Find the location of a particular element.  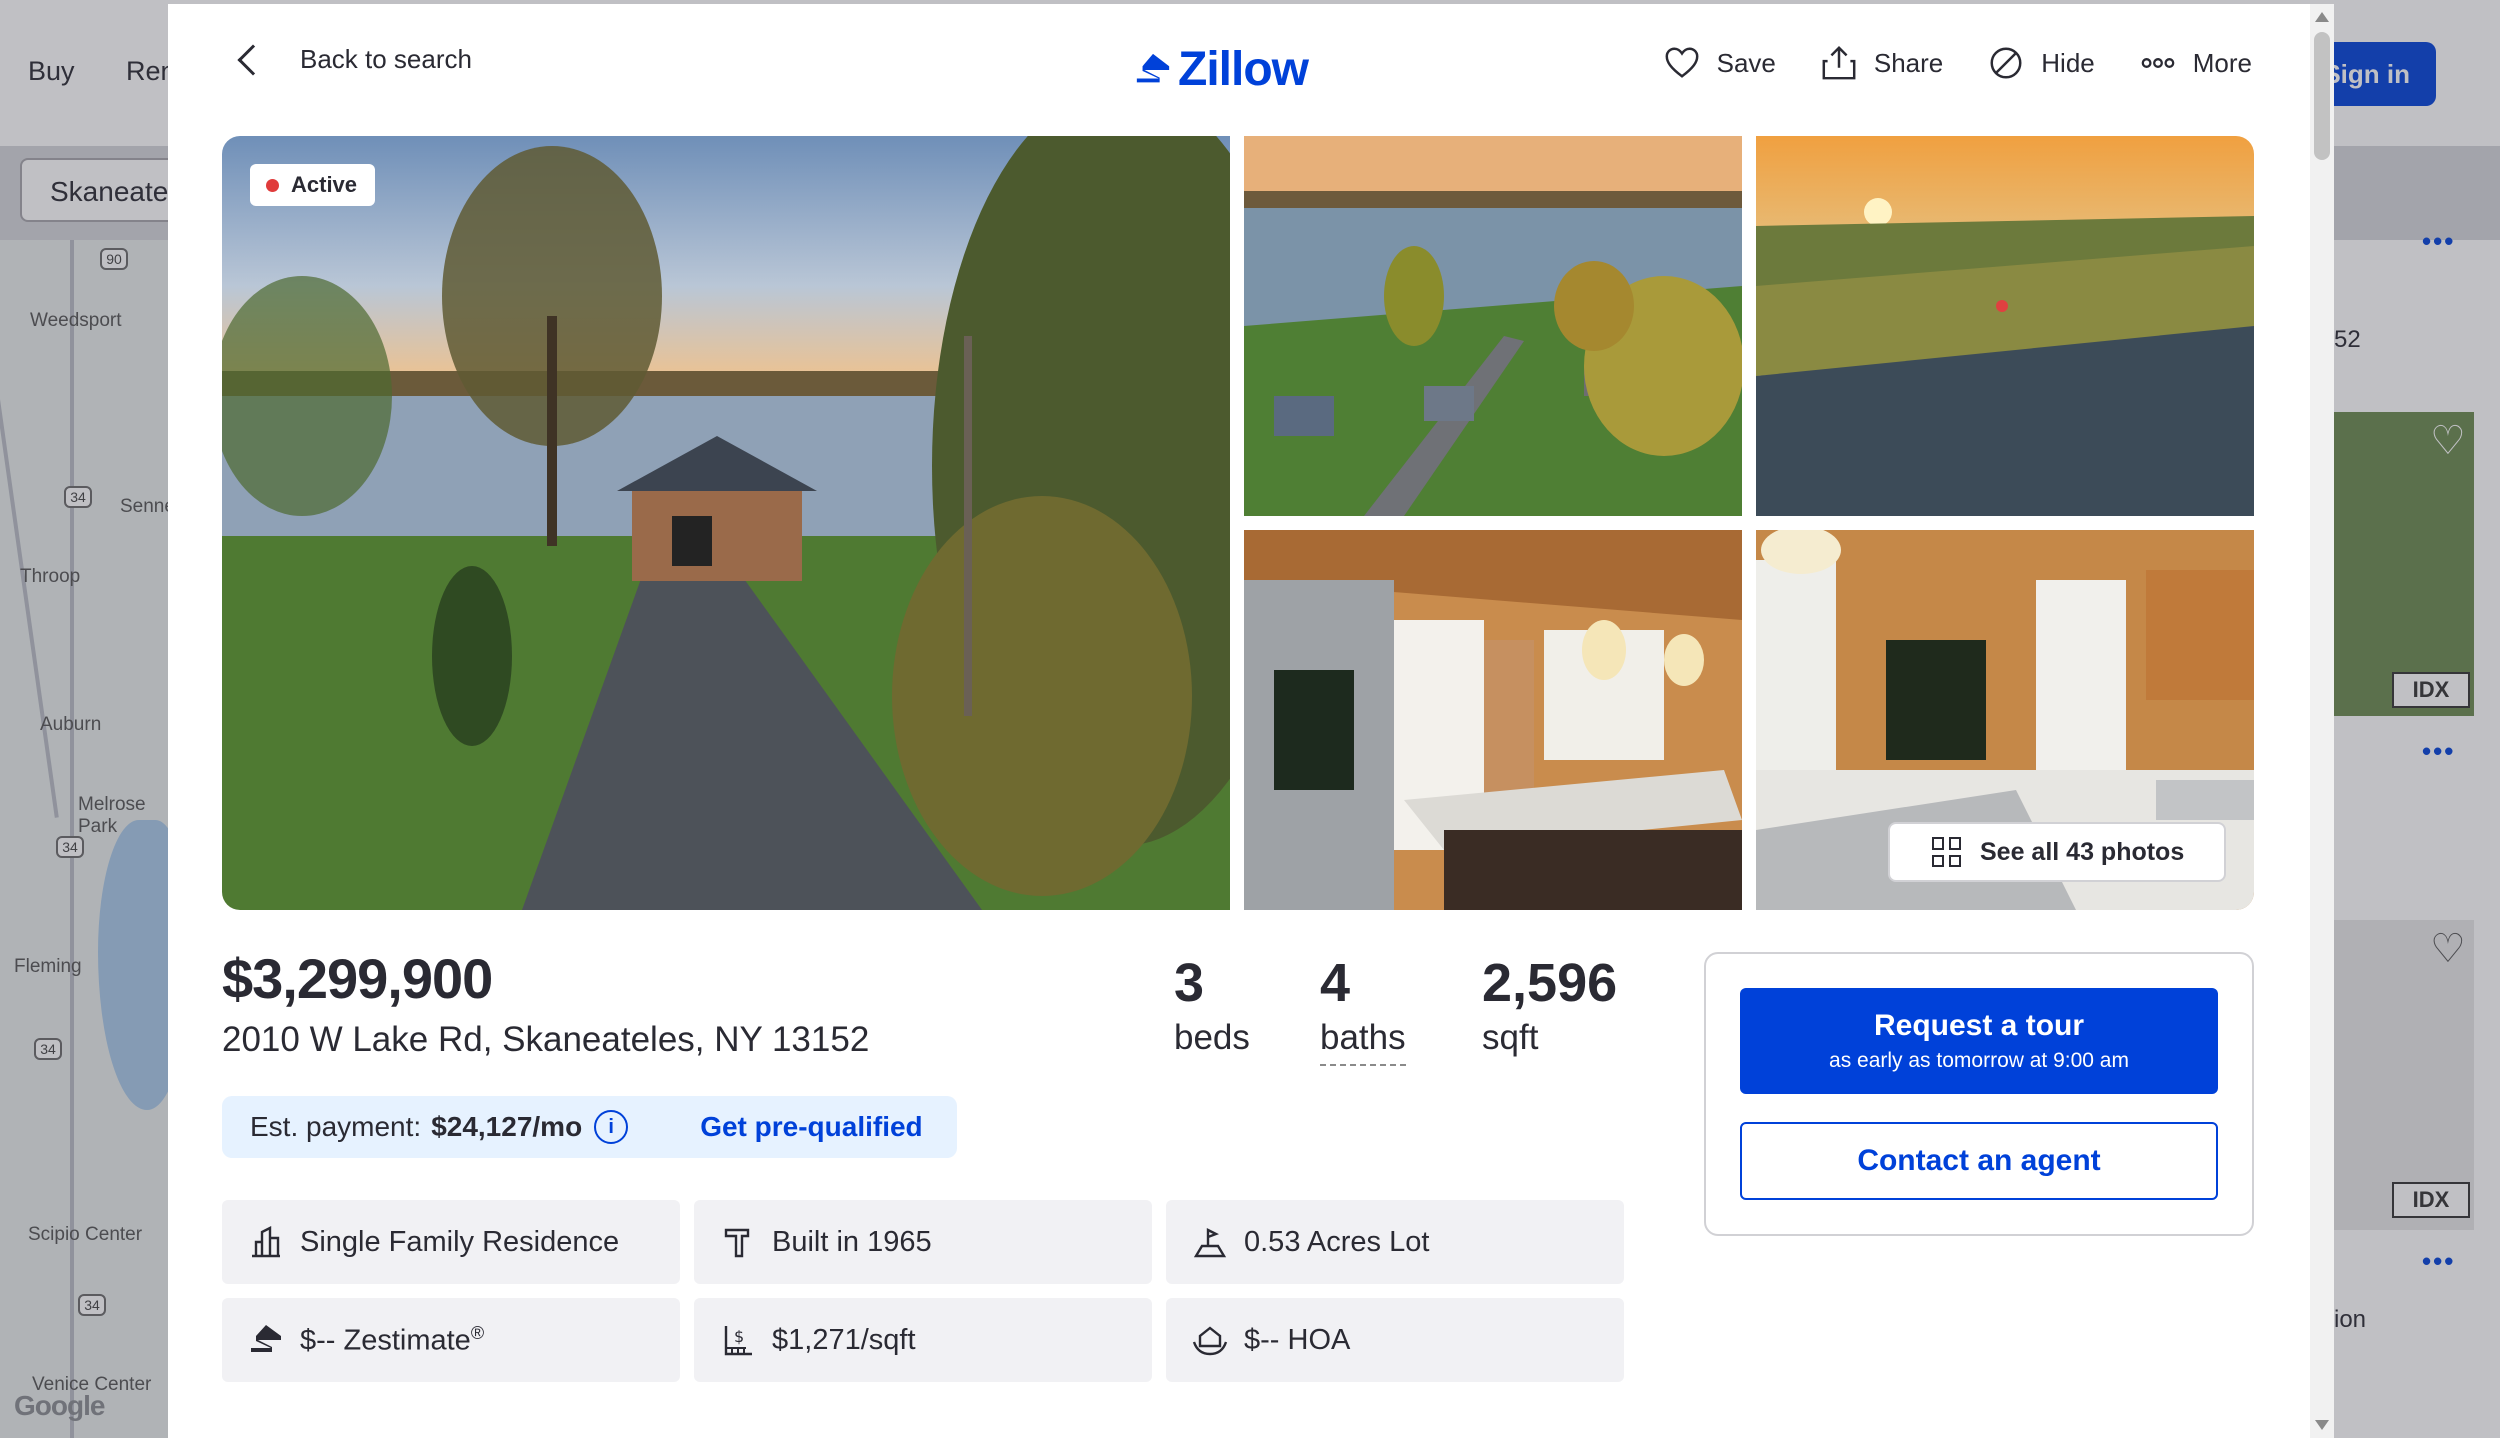

active-status-dot is located at coordinates (272, 185).